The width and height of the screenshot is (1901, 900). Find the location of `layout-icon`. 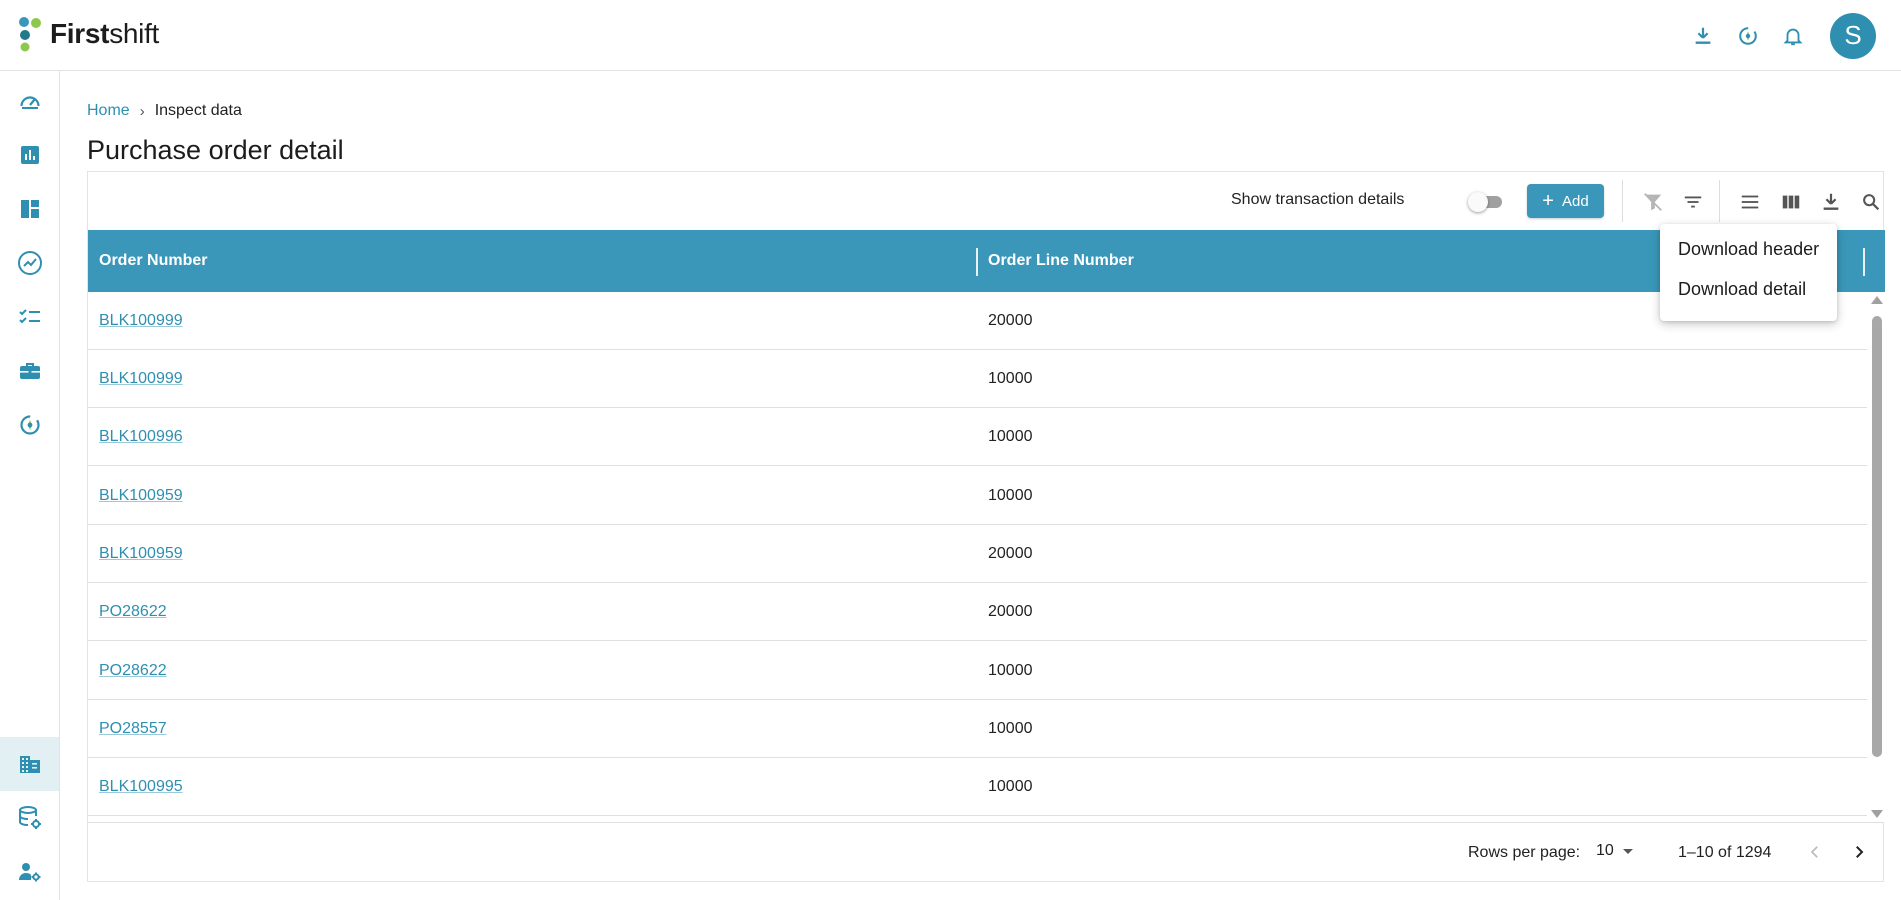

layout-icon is located at coordinates (29, 209).